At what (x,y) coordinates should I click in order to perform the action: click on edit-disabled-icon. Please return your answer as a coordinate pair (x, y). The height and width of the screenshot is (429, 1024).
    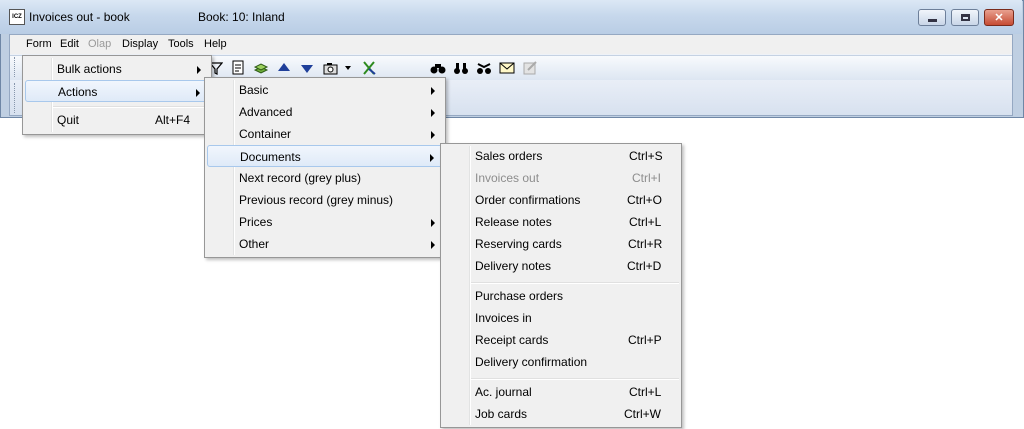
    Looking at the image, I should click on (530, 68).